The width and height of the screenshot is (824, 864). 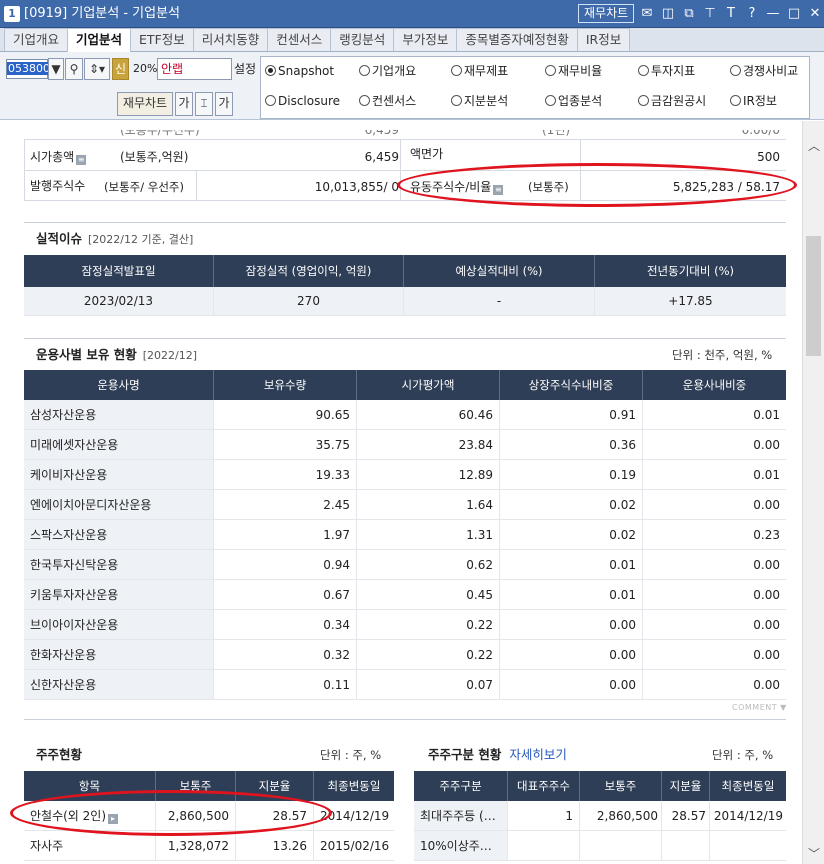 I want to click on radio-consensus: 컨센서스, so click(x=387, y=101).